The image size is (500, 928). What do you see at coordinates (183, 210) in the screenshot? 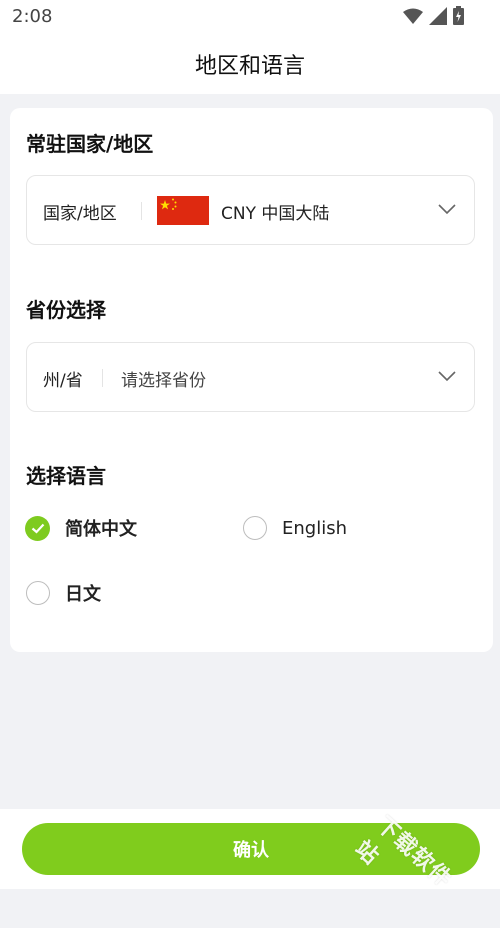
I see `china-flag-icon` at bounding box center [183, 210].